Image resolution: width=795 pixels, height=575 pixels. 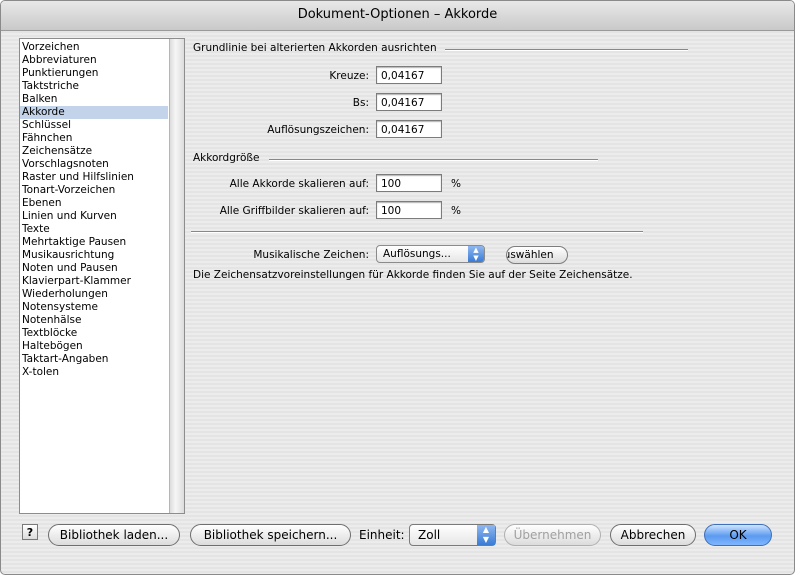 I want to click on sidebar-item: Raster und Hilfslinien, so click(x=94, y=177).